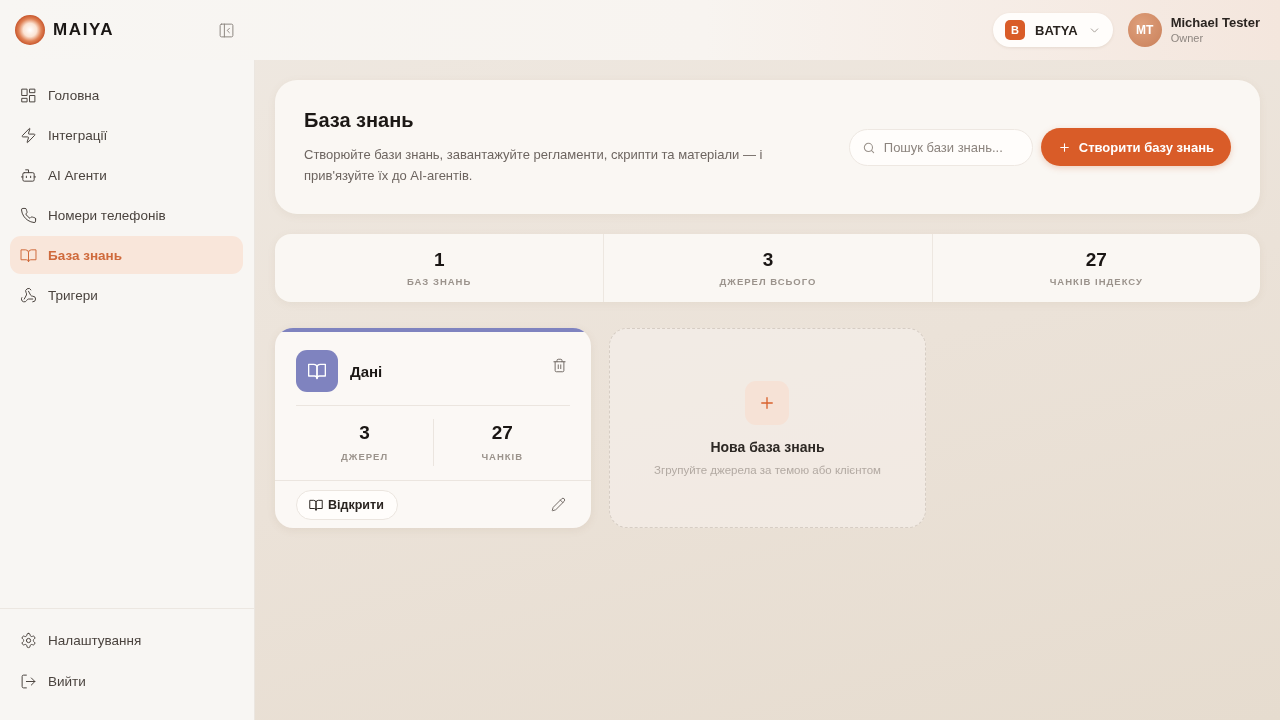  What do you see at coordinates (28, 640) in the screenshot?
I see `settings-icon` at bounding box center [28, 640].